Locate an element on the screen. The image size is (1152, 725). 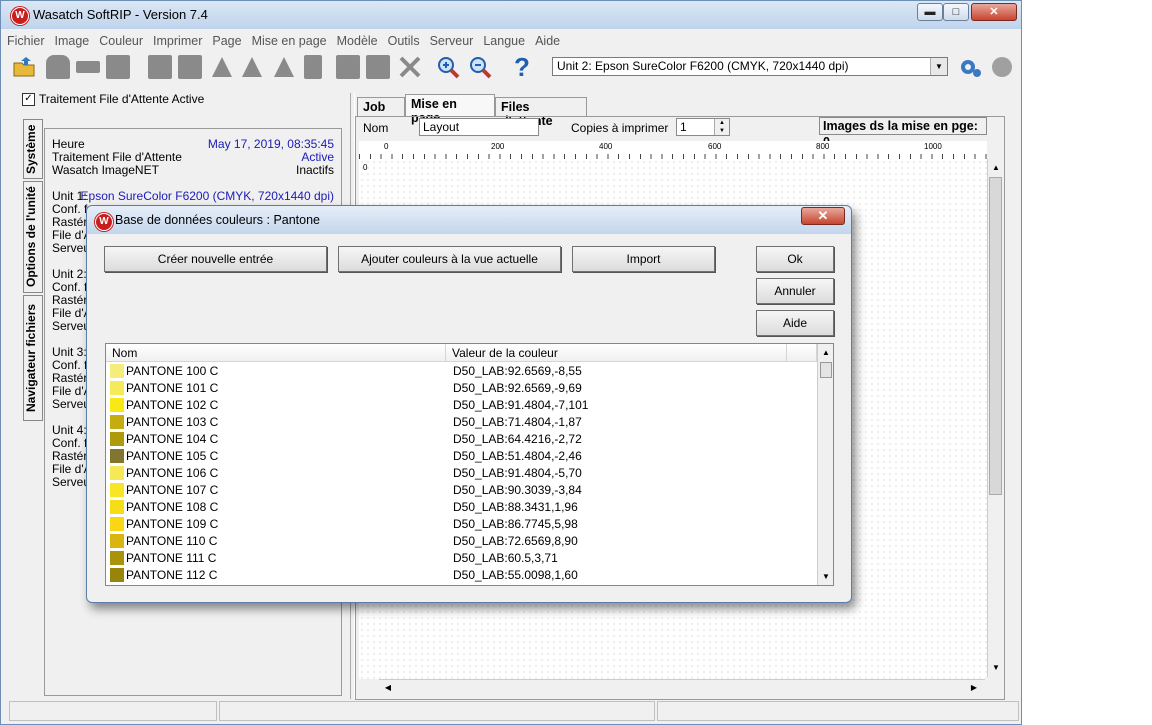
list-item: PANTONE 111 C D50_LAB:60.5,3,71 is located at coordinates (461, 558).